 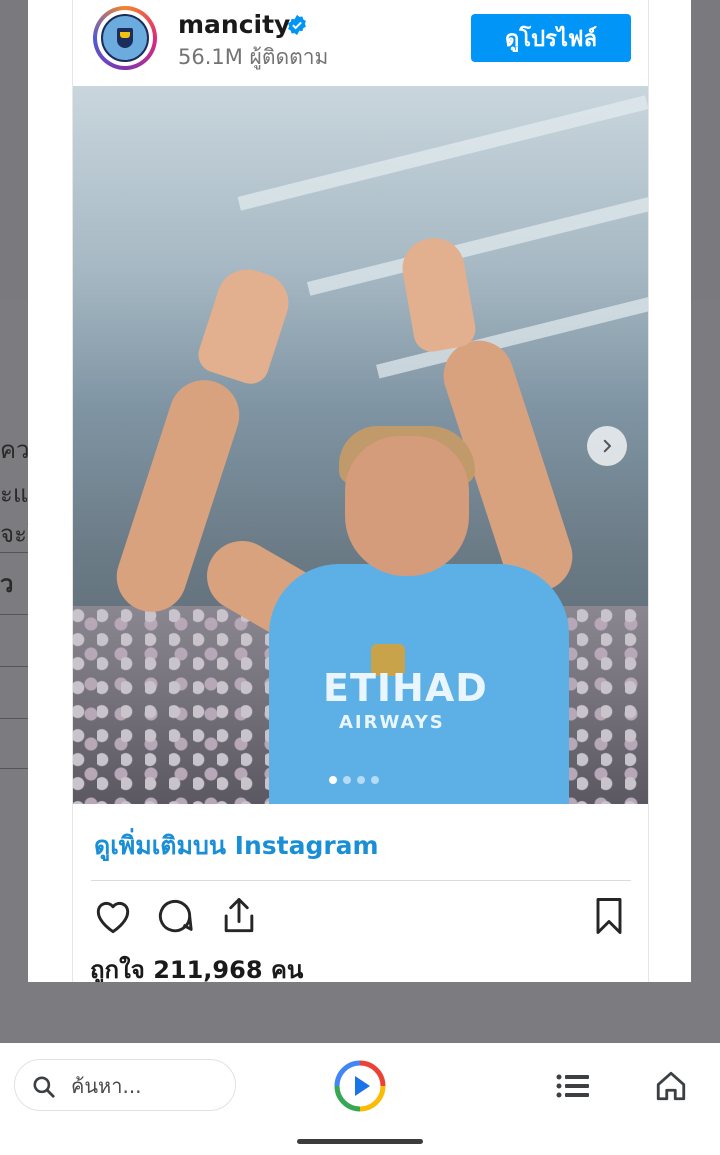 What do you see at coordinates (236, 846) in the screenshot?
I see `view-more-on-instagram-link: ดูเพิ่มเติมบน Instagram` at bounding box center [236, 846].